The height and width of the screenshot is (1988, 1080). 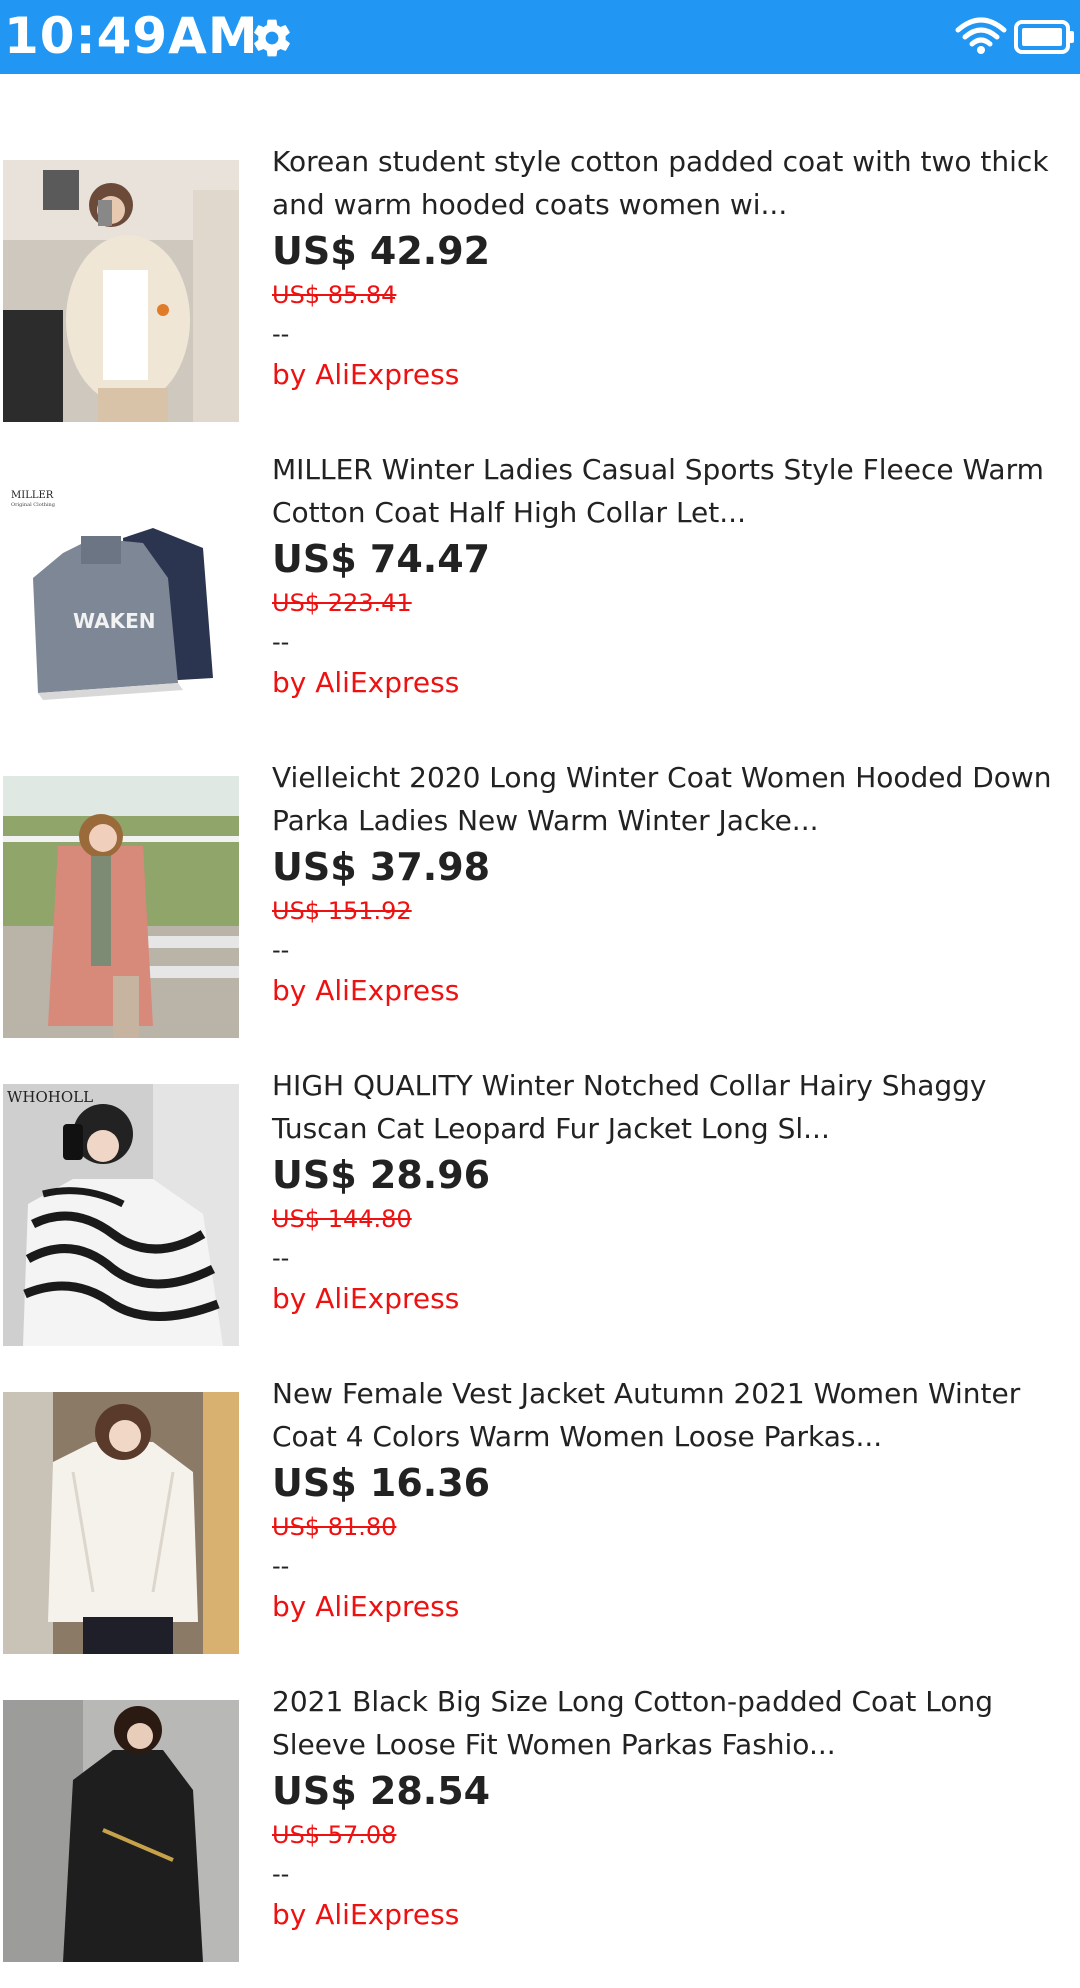 What do you see at coordinates (334, 1527) in the screenshot?
I see `product-original-price: US$ 81.80` at bounding box center [334, 1527].